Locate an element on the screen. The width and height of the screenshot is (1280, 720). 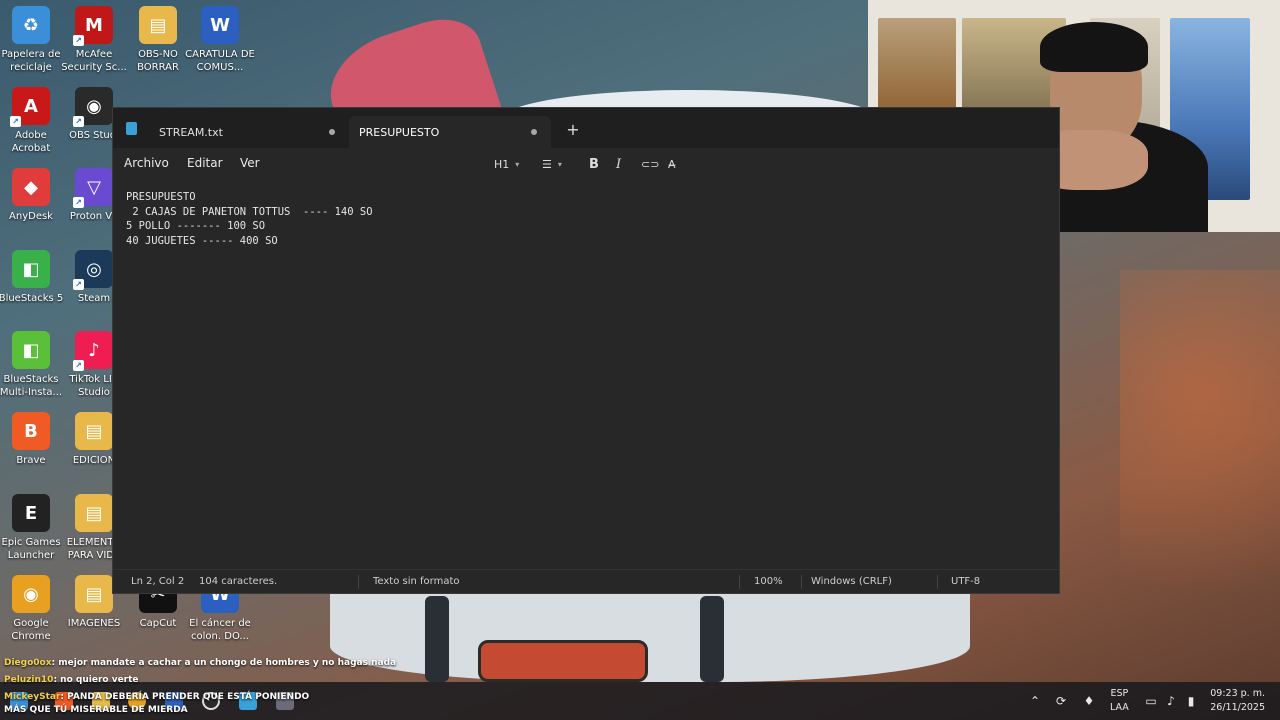
list-dropdown: ☰ ▾ is located at coordinates (552, 164).